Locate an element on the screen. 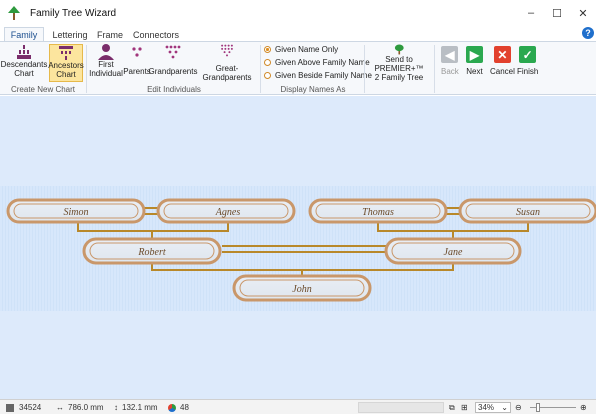 The height and width of the screenshot is (414, 596). title-bar: Family Tree Wizard – ☐ ✕ is located at coordinates (298, 13).